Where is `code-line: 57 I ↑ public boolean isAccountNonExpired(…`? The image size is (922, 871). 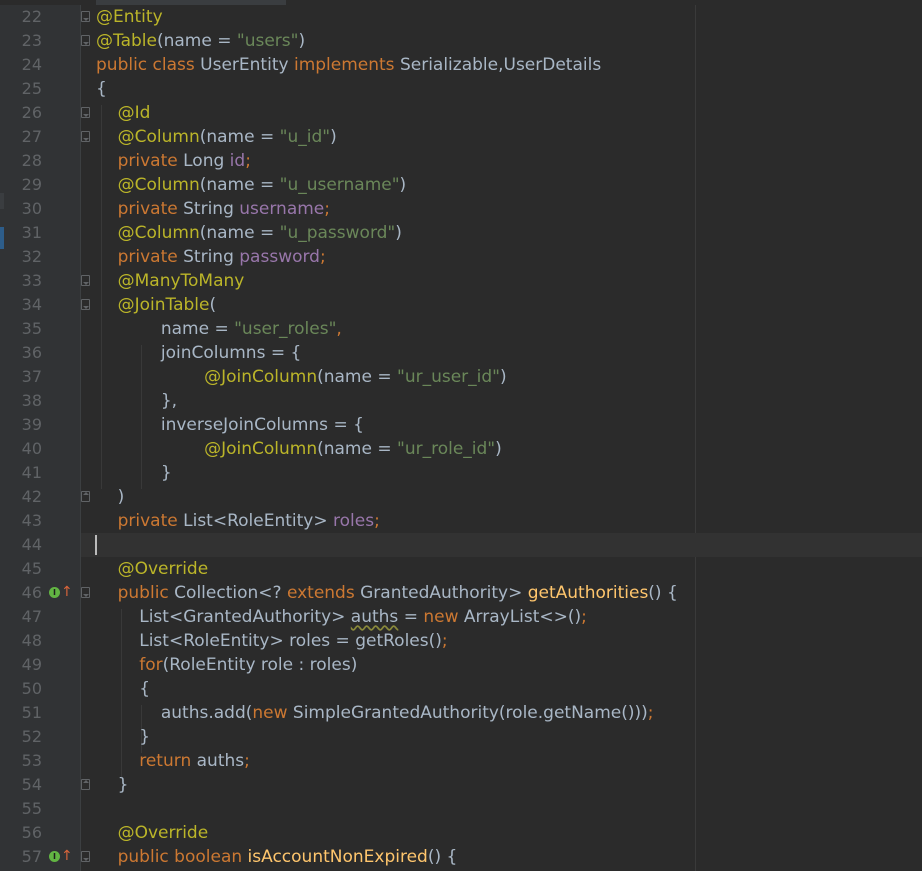 code-line: 57 I ↑ public boolean isAccountNonExpired(… is located at coordinates (461, 857).